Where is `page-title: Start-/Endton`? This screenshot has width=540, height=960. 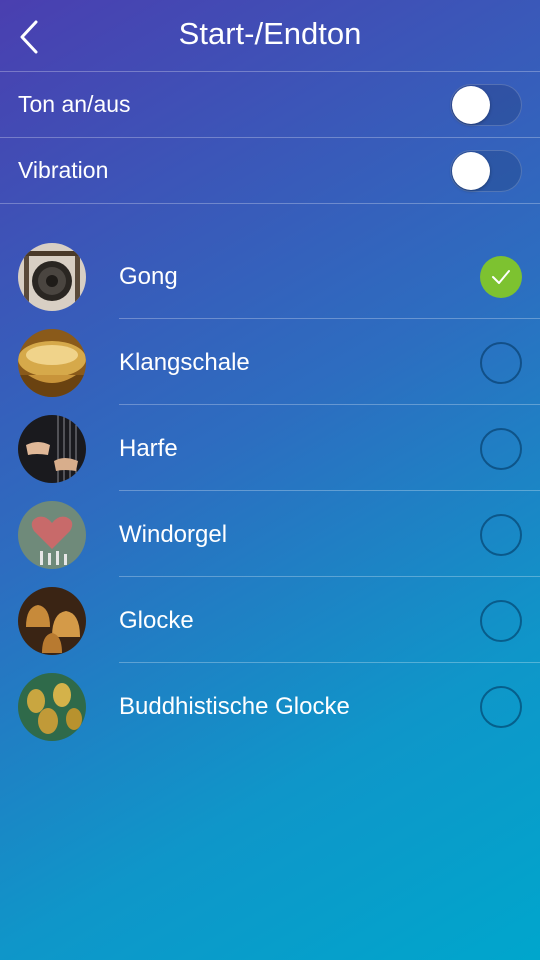
page-title: Start-/Endton is located at coordinates (270, 33).